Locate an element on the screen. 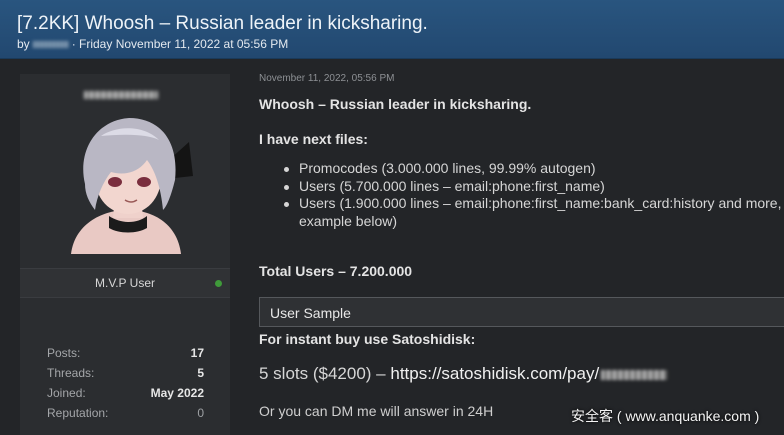 The height and width of the screenshot is (435, 784). payment-link: https://satoshidisk.com/pay/ is located at coordinates (494, 373).